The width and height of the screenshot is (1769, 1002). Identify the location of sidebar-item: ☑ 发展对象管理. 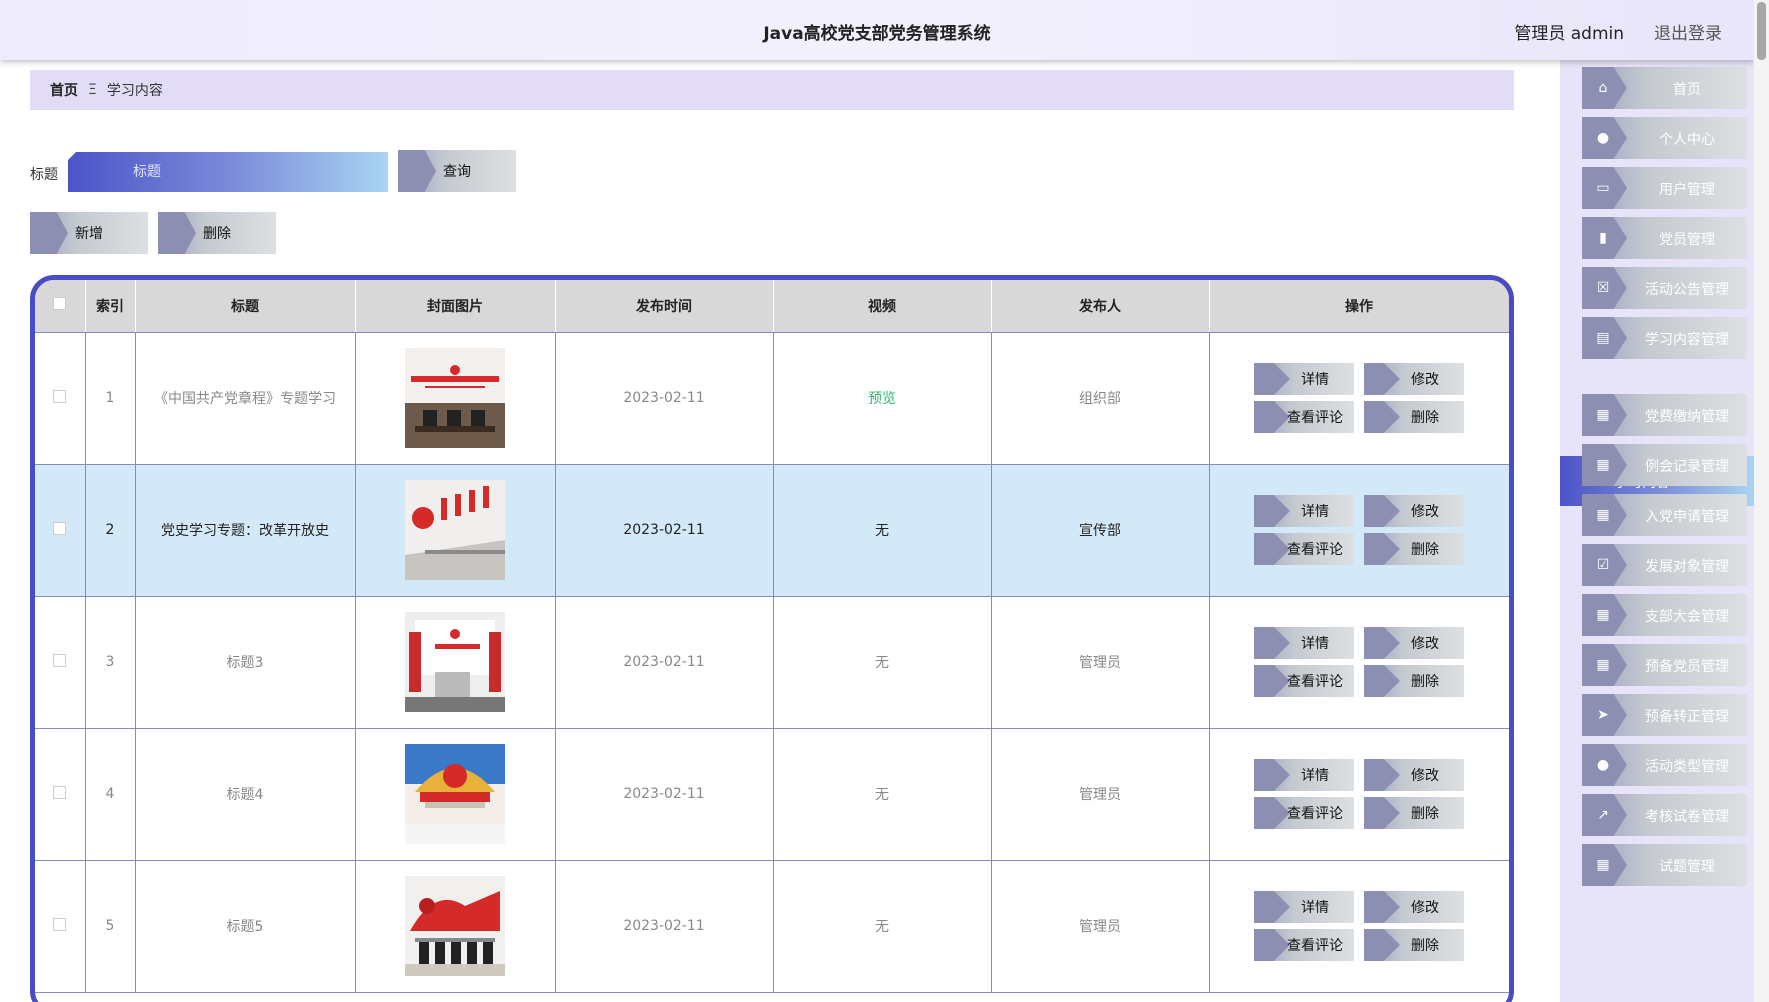
(1664, 565).